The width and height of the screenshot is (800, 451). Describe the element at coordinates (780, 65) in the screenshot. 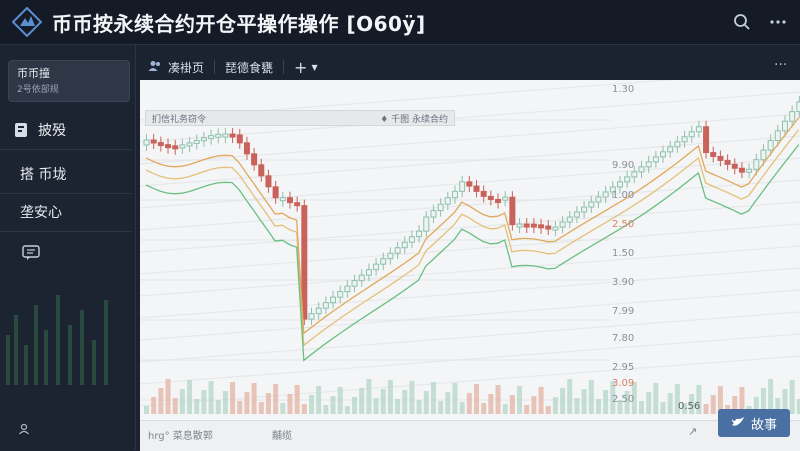

I see `panel-more-button: ···` at that location.